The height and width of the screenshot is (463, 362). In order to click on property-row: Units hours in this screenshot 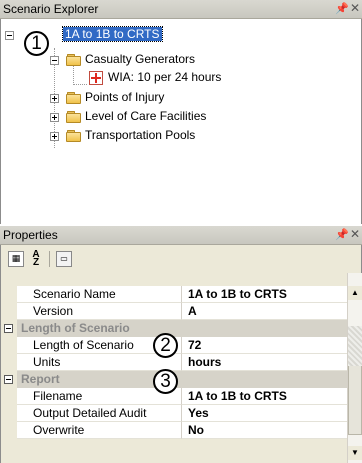, I will do `click(174, 362)`.